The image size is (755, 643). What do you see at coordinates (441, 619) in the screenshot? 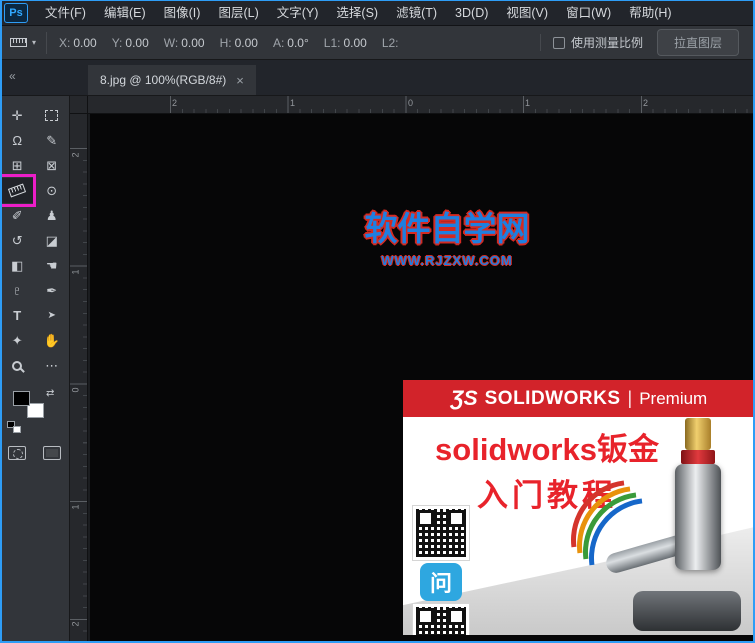
I see `qr-code-bottom` at bounding box center [441, 619].